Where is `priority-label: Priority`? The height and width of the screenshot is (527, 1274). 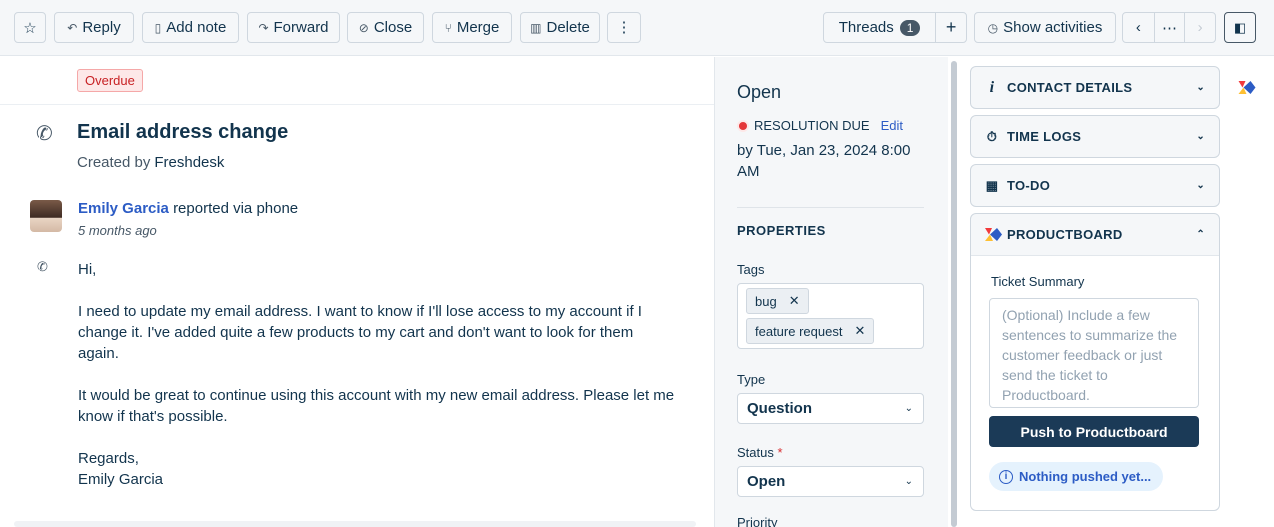
priority-label: Priority is located at coordinates (757, 521).